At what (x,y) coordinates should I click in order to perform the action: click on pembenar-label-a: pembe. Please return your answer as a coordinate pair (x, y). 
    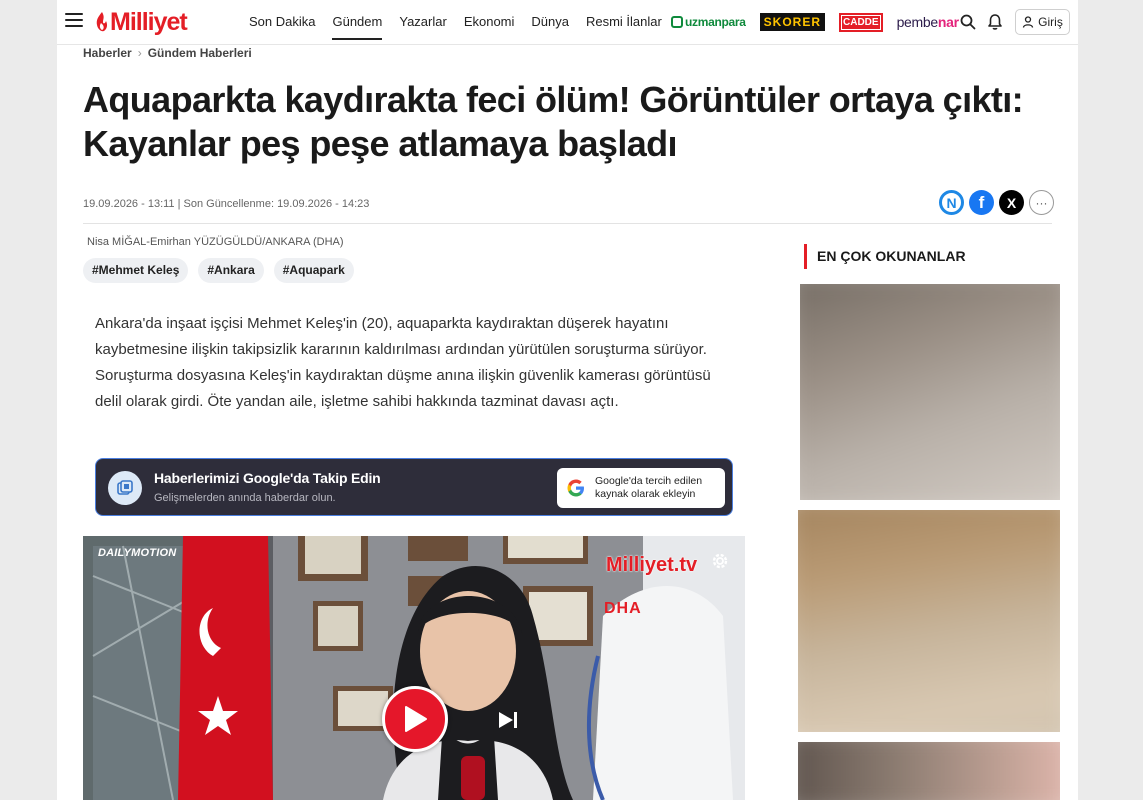
    Looking at the image, I should click on (917, 22).